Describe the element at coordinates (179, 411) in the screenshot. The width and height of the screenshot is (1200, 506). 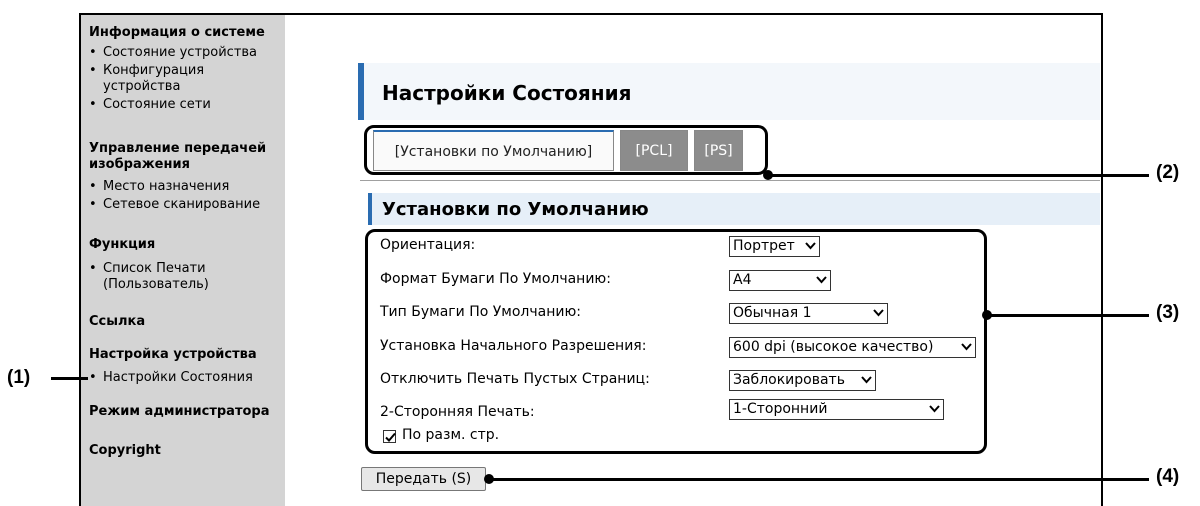
I see `sidebar-section-admin-mode: Режим администратора` at that location.